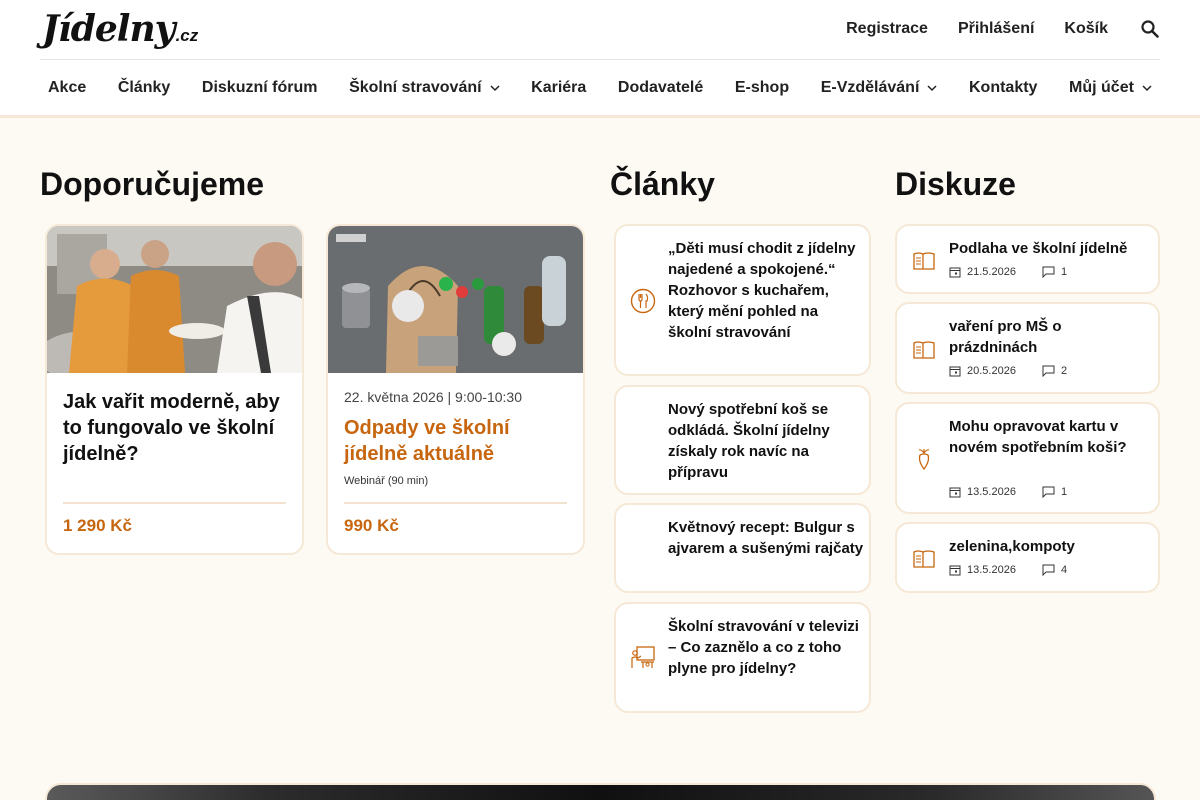 The height and width of the screenshot is (800, 1200). I want to click on discussion-meta: 13.5.2026 4, so click(1008, 570).